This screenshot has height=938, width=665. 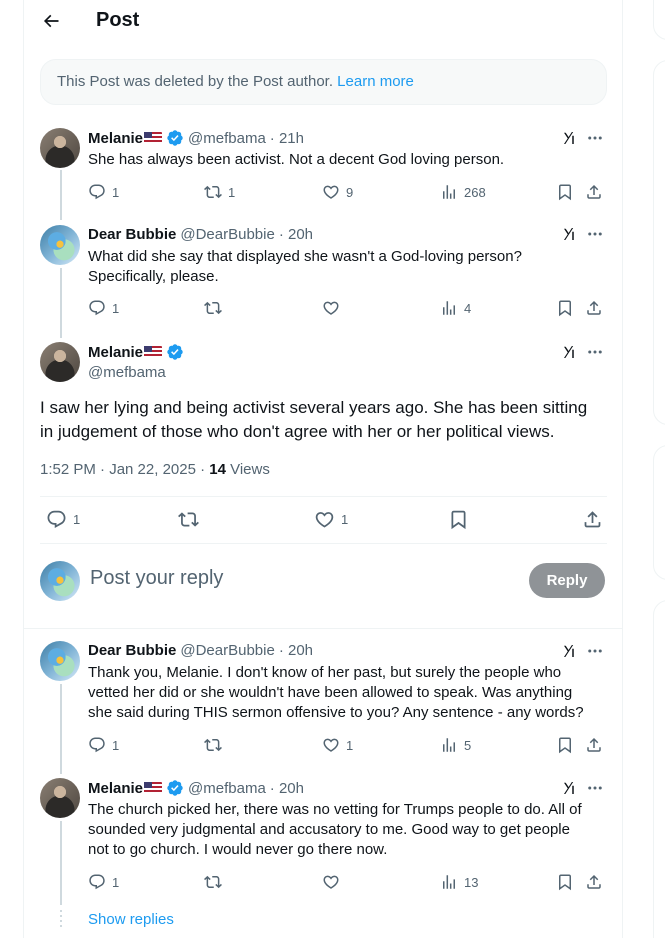 I want to click on views-button: 5, so click(x=455, y=745).